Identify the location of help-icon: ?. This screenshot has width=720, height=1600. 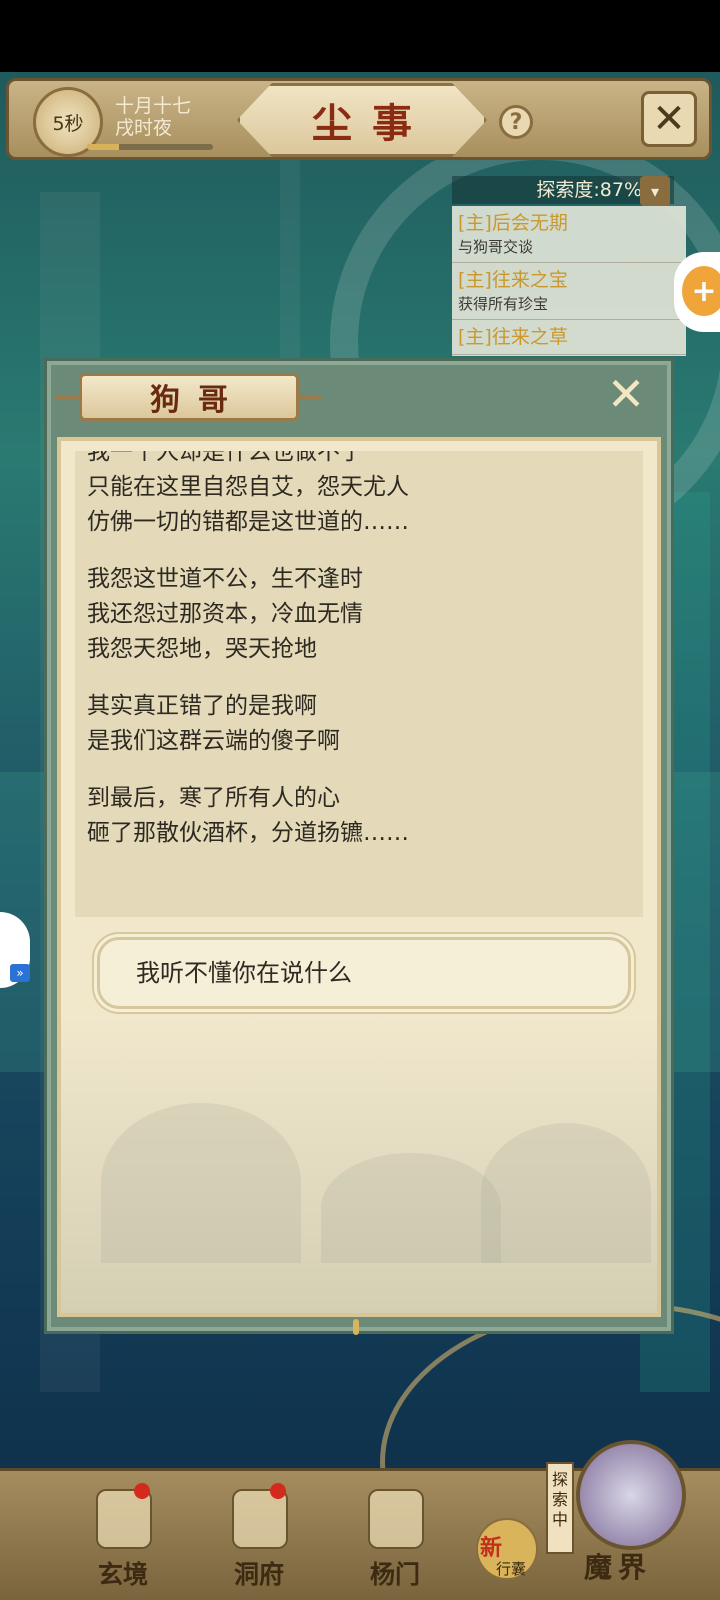
(516, 122).